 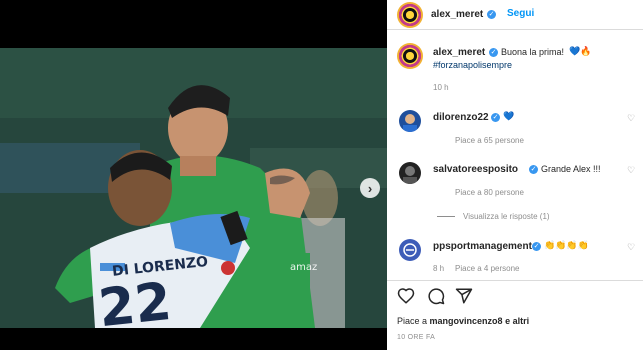 What do you see at coordinates (135, 300) in the screenshot?
I see `jersey-number: 22` at bounding box center [135, 300].